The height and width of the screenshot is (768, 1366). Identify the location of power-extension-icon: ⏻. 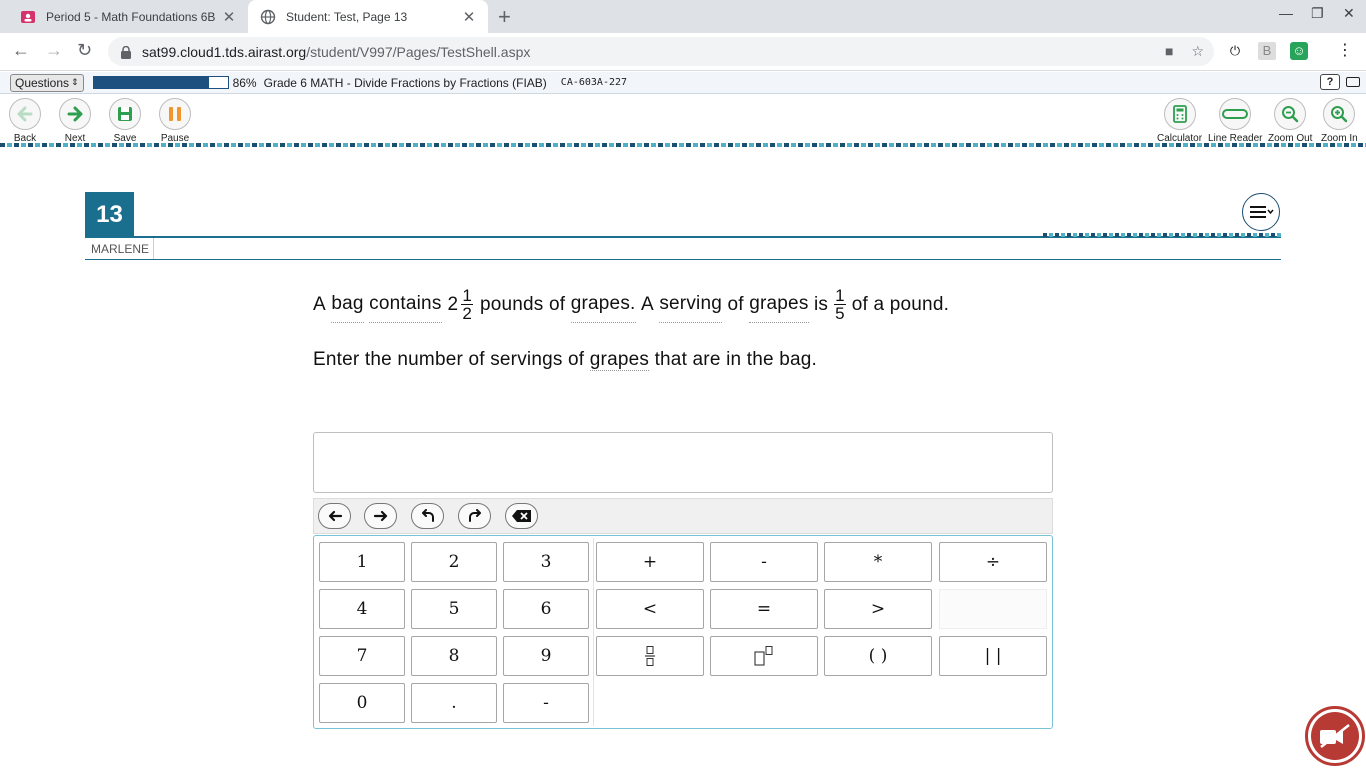
(1235, 51).